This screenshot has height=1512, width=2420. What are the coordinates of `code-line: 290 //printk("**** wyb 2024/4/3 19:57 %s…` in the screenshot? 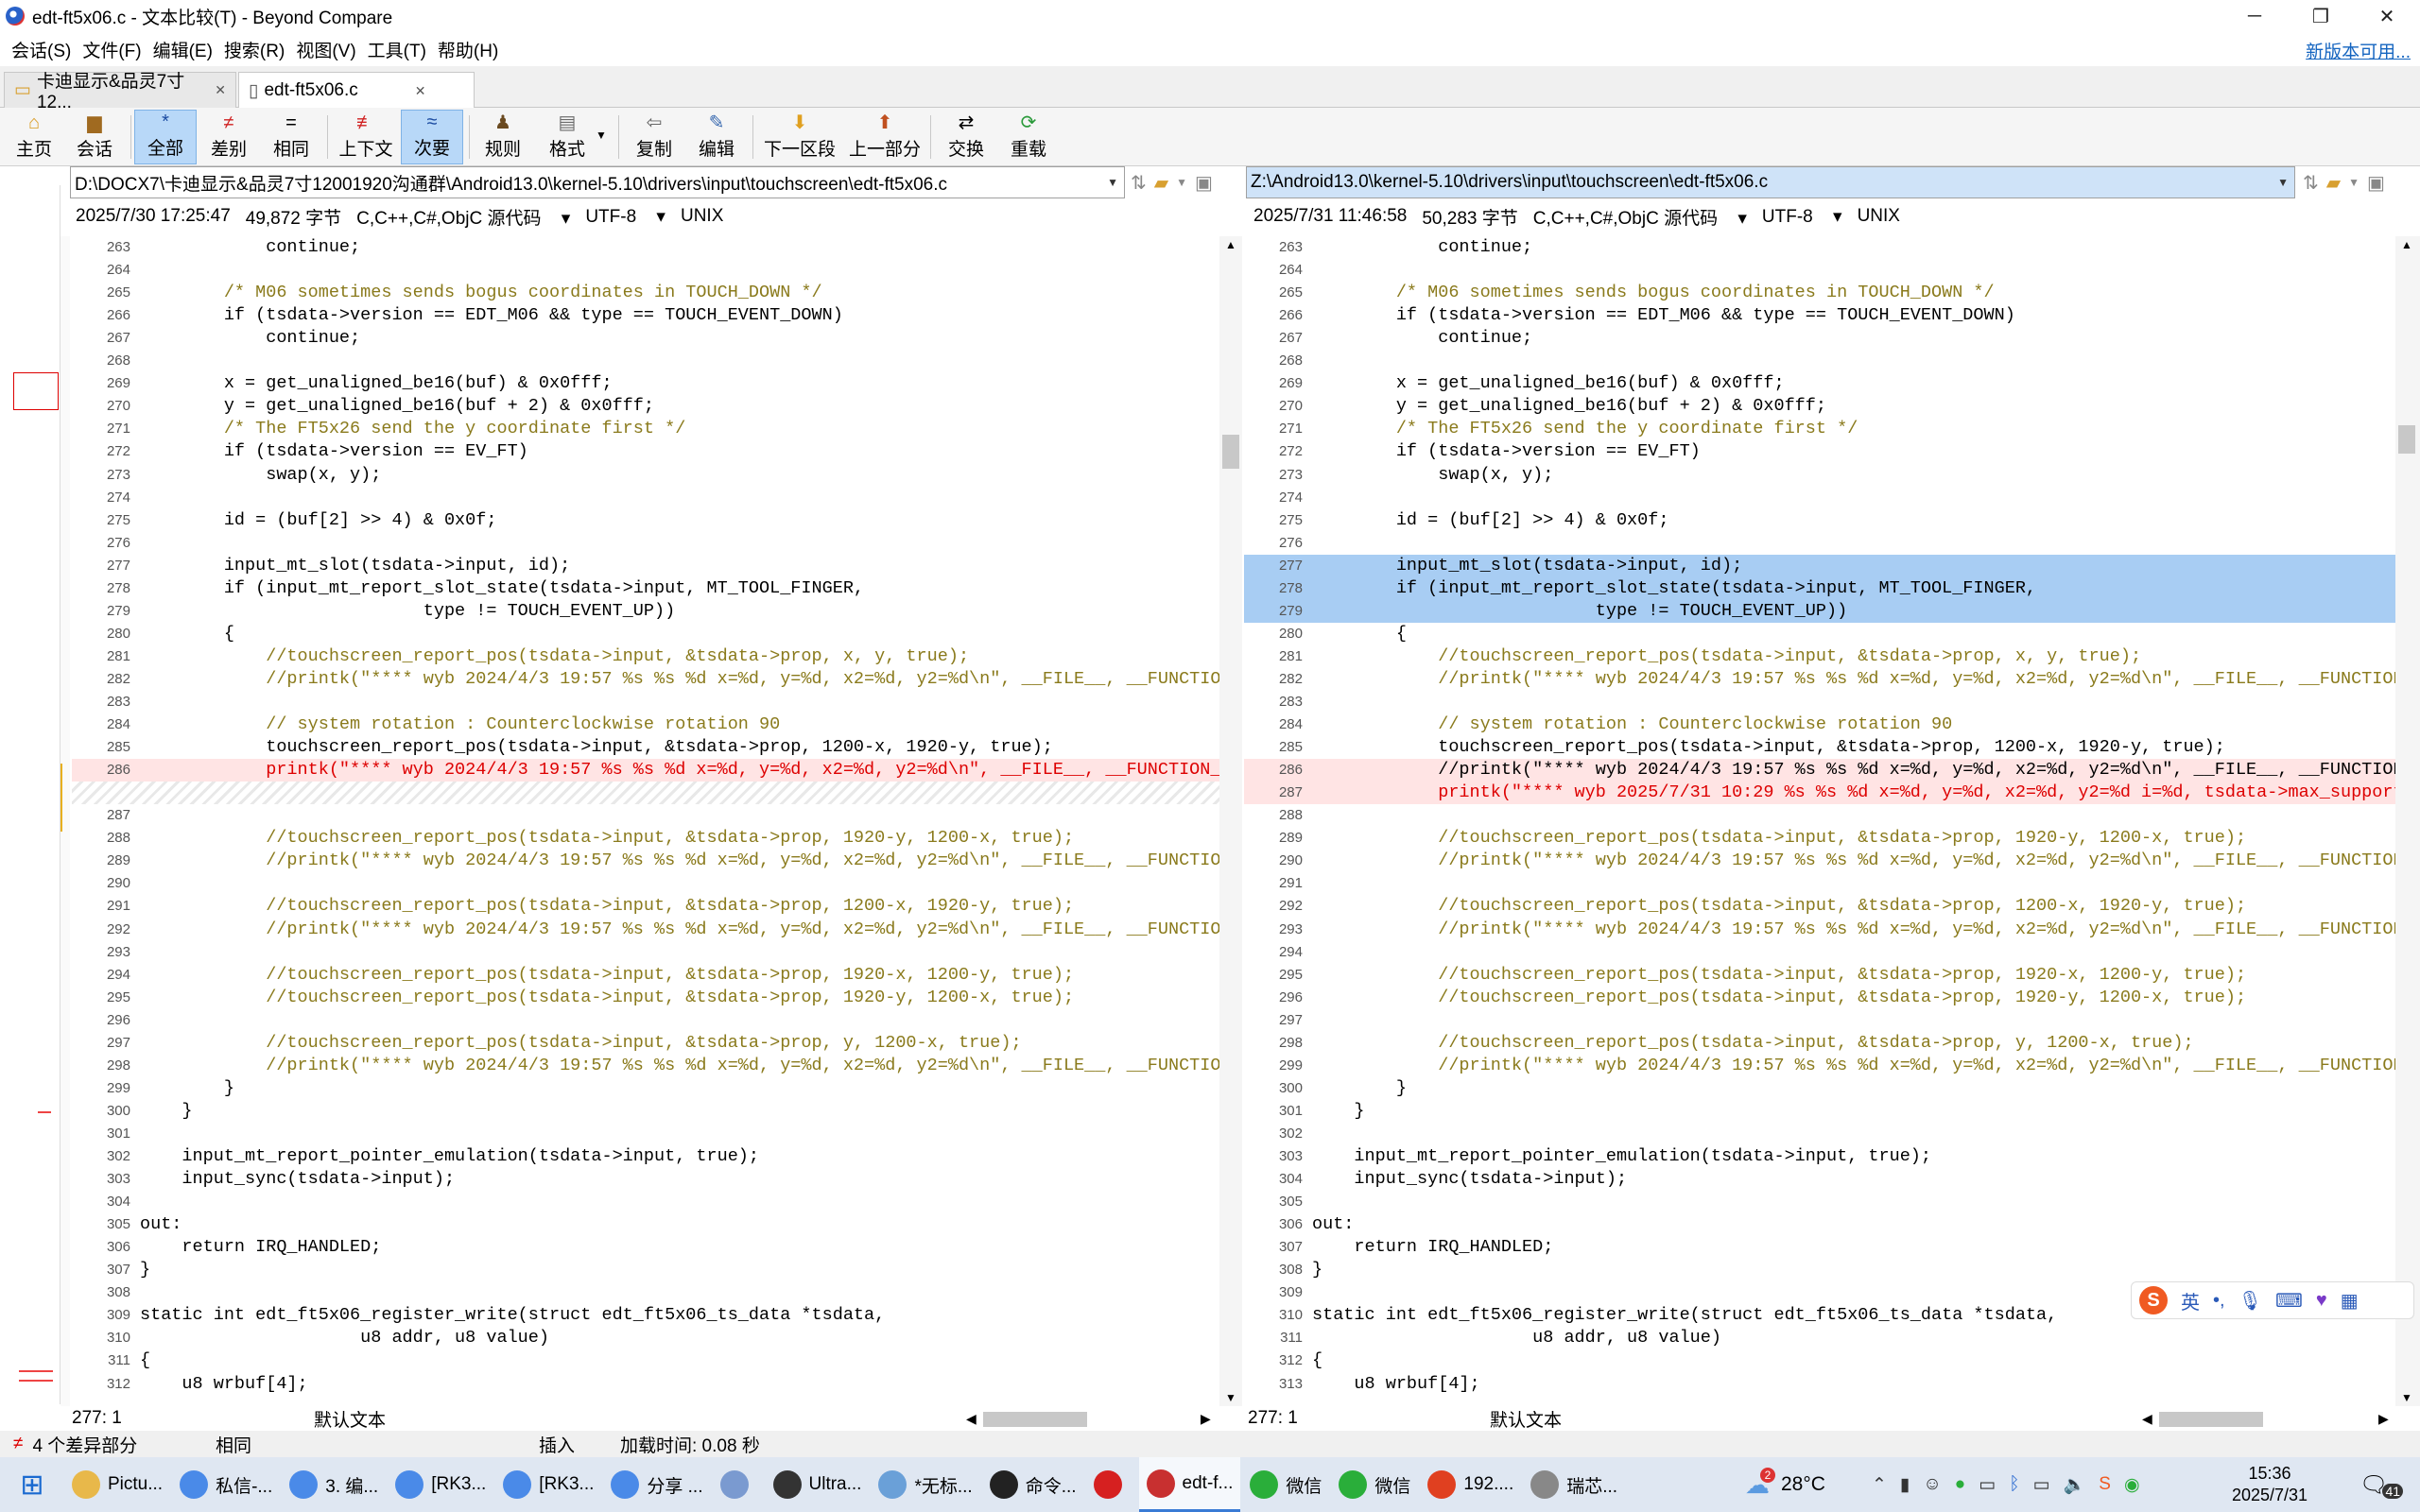 It's located at (1819, 861).